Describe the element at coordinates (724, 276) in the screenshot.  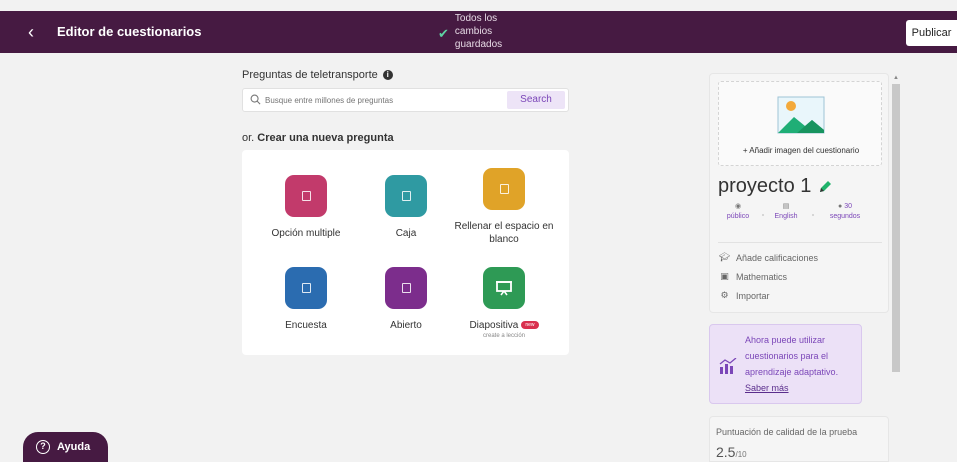
I see `book-icon: ▣` at that location.